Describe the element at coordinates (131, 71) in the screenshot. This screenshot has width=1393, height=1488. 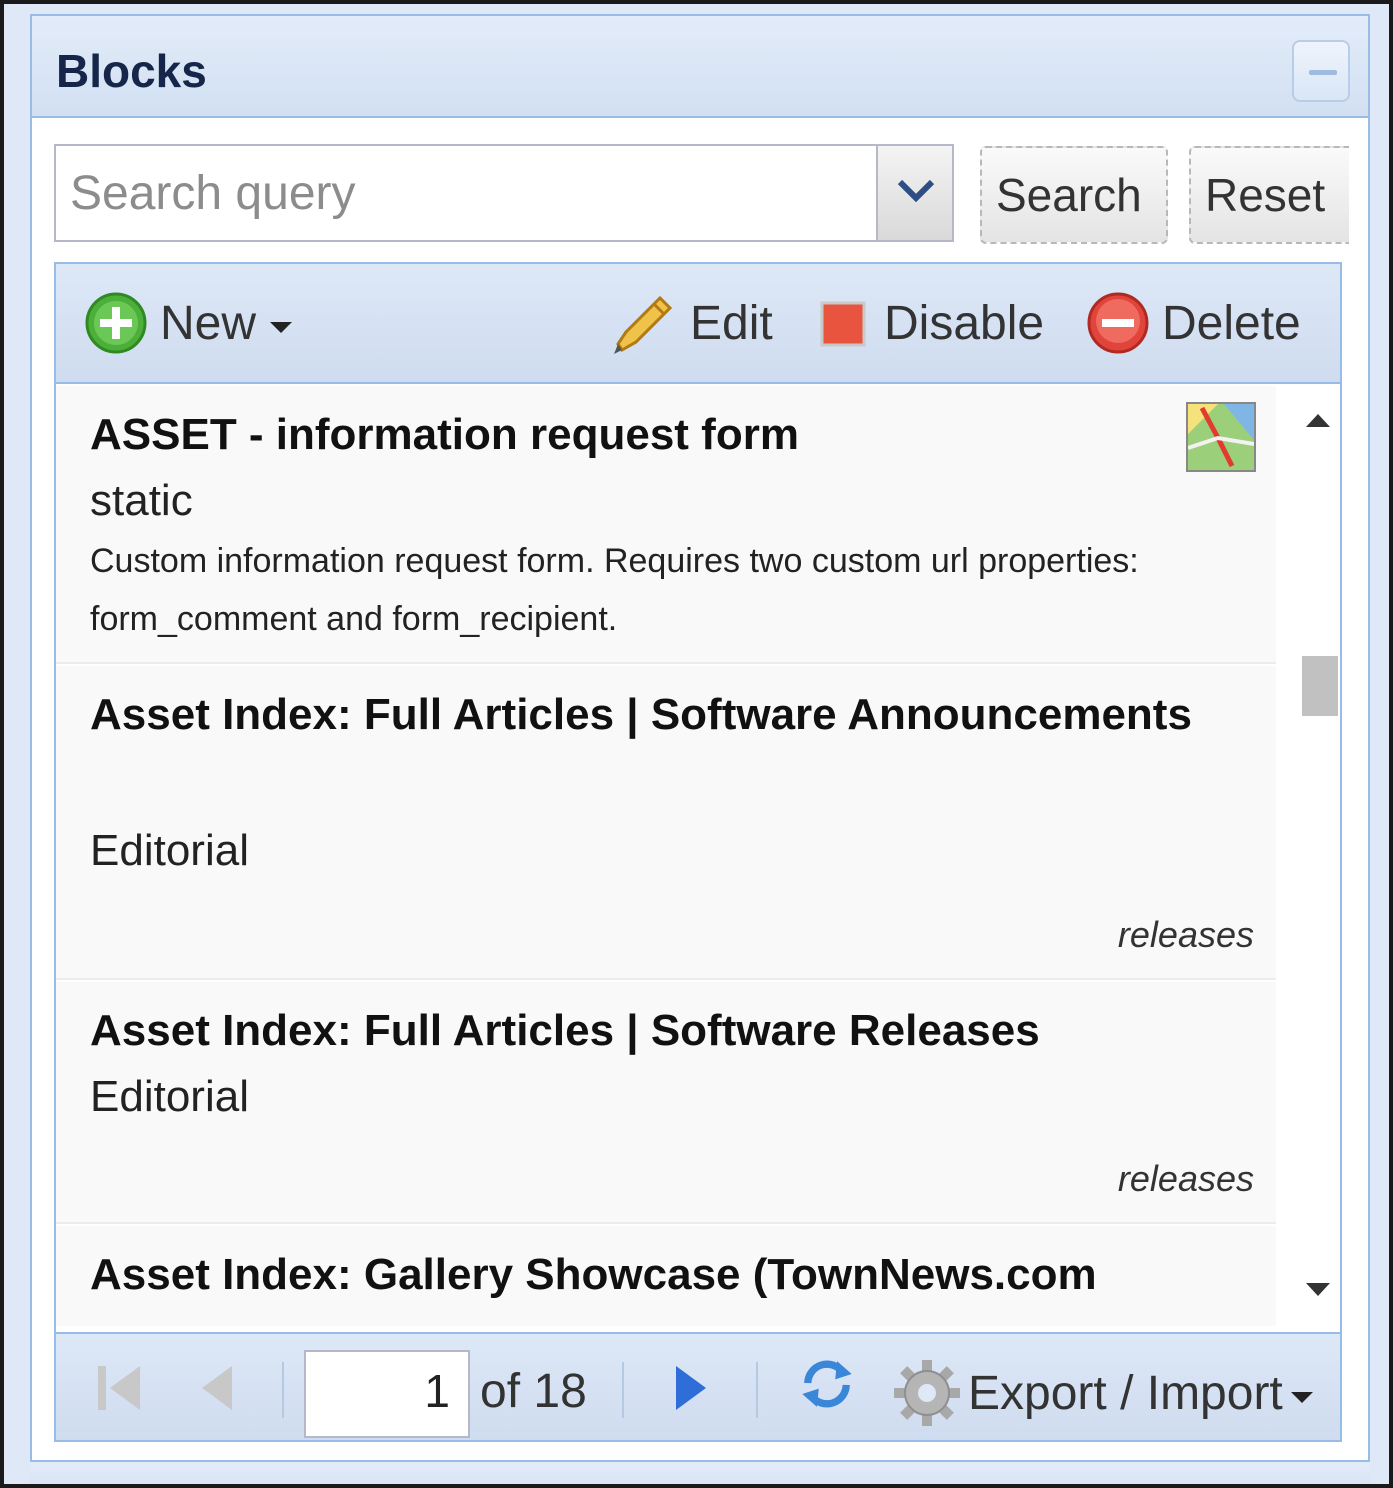
I see `panel-title: Blocks` at that location.